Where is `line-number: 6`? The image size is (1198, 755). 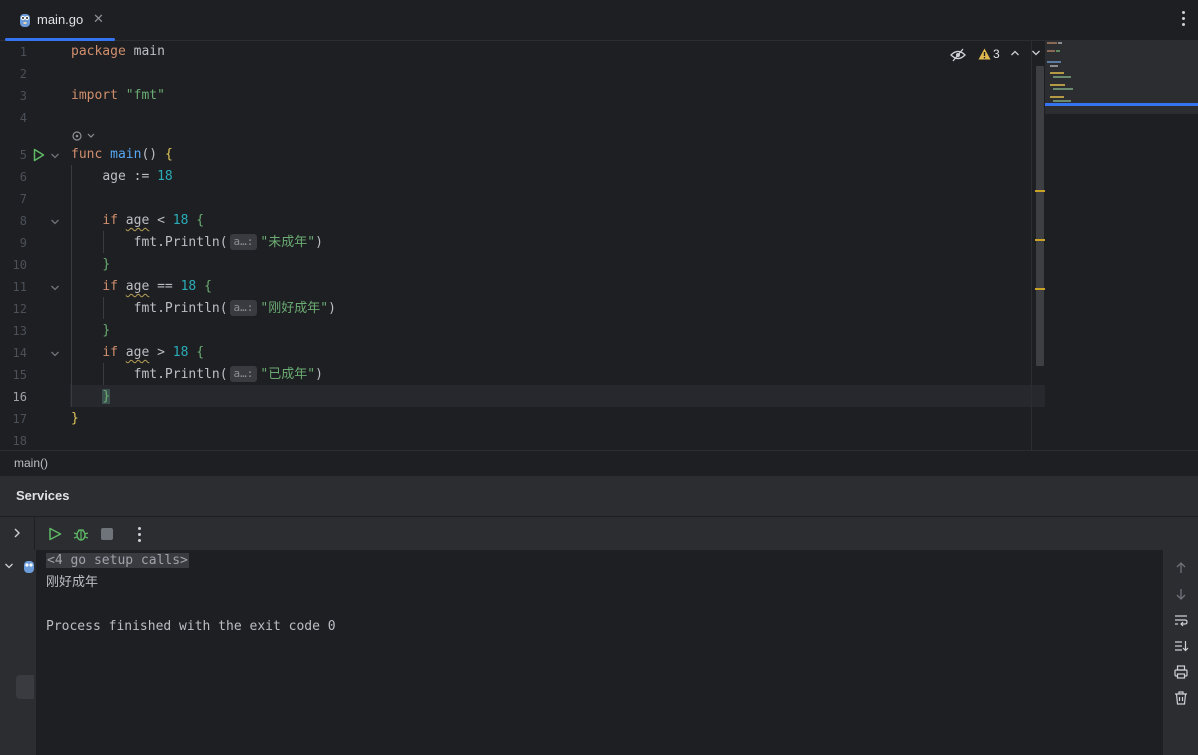 line-number: 6 is located at coordinates (23, 177).